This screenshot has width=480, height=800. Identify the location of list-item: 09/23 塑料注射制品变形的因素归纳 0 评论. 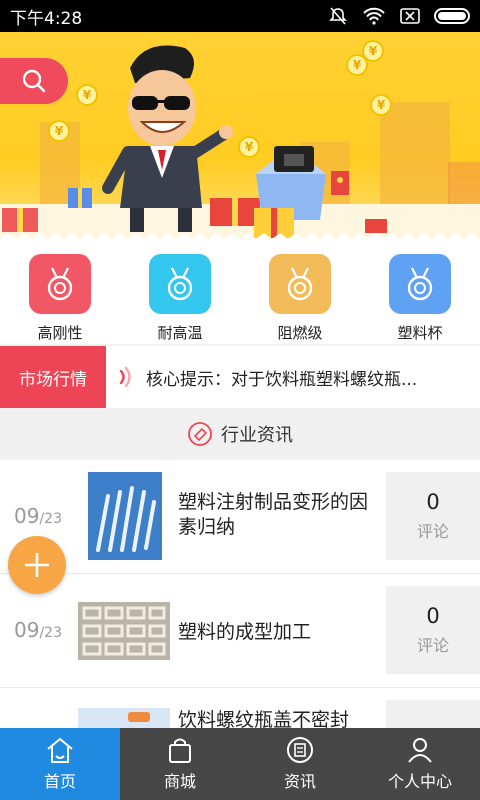
(240, 517).